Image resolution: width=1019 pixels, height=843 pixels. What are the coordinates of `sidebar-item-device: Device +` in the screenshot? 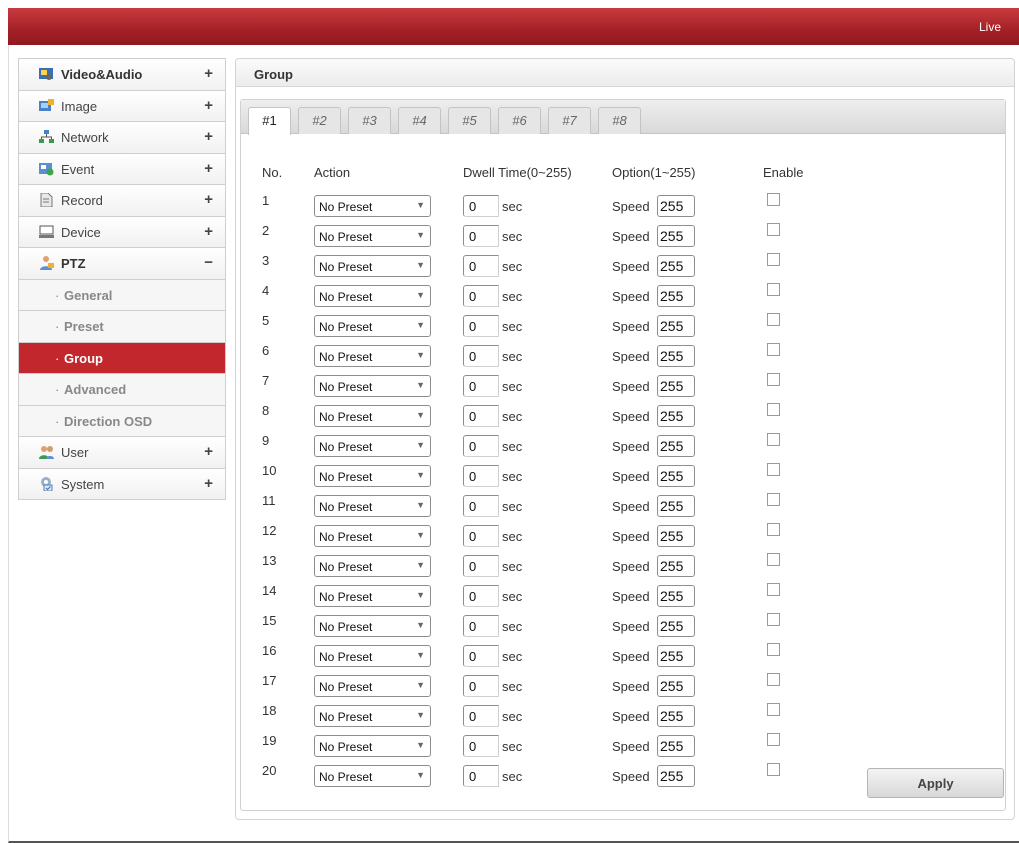 It's located at (122, 232).